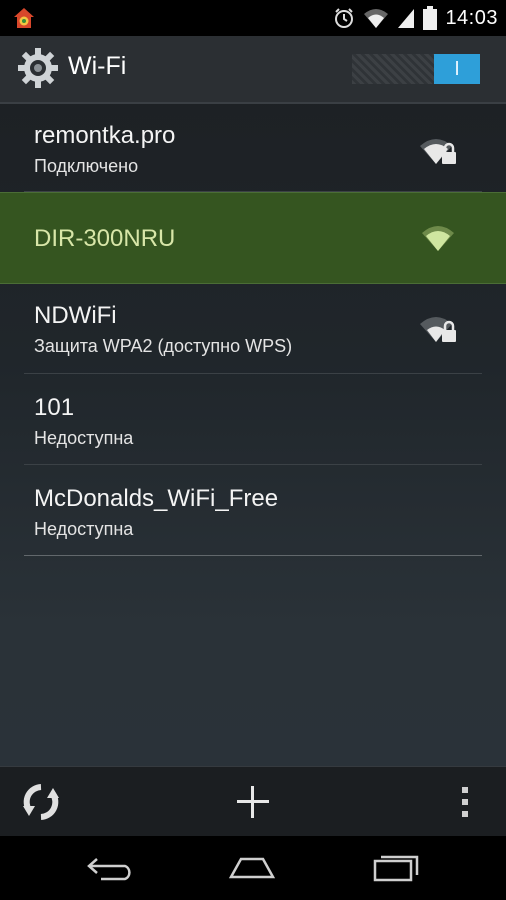 This screenshot has height=900, width=506. What do you see at coordinates (24, 18) in the screenshot?
I see `notification-app-icon` at bounding box center [24, 18].